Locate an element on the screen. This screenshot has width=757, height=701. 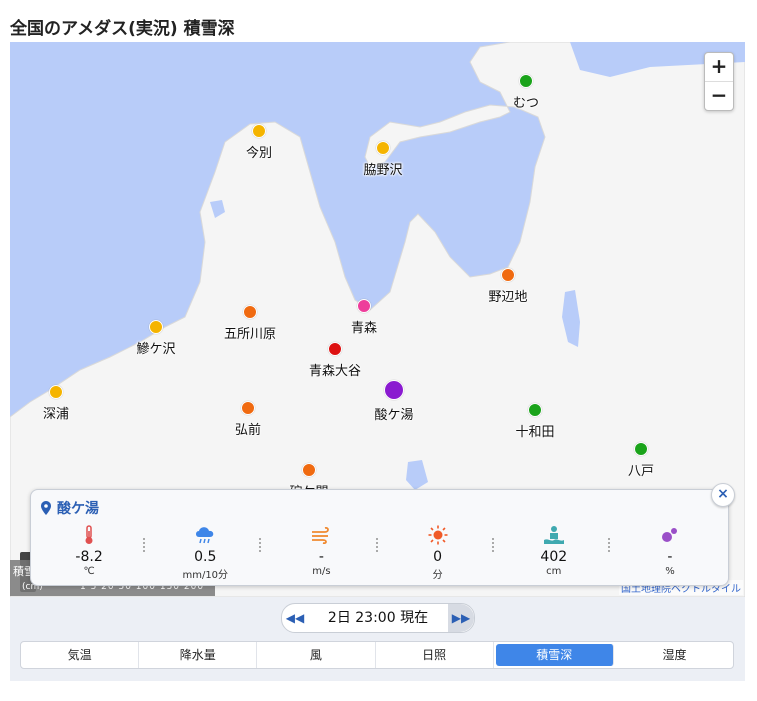
popup-metrics: -8.2 ℃ 0.5 mm/10分 - m/s 0 分 402 cm - % is located at coordinates (379, 553).